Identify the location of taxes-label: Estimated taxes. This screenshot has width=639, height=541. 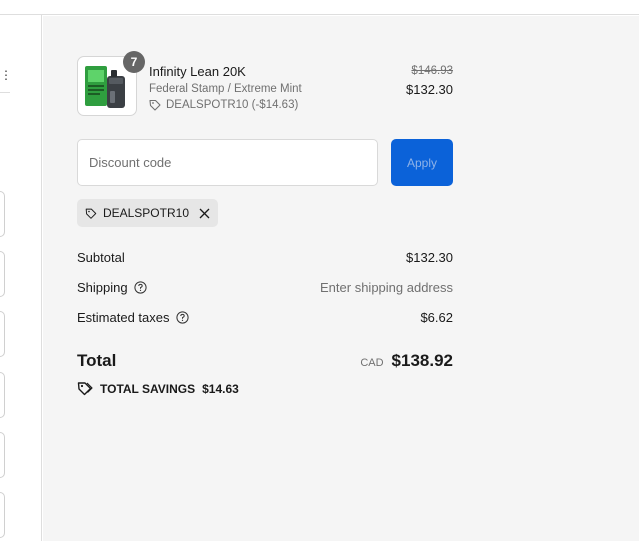
(123, 317).